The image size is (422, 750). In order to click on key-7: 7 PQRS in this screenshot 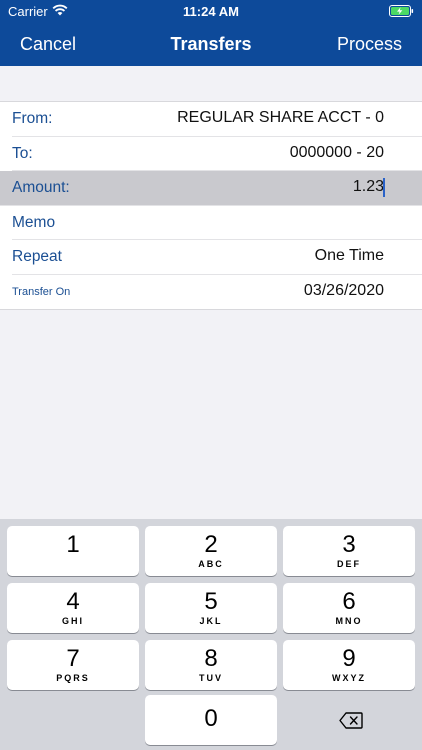, I will do `click(73, 665)`.